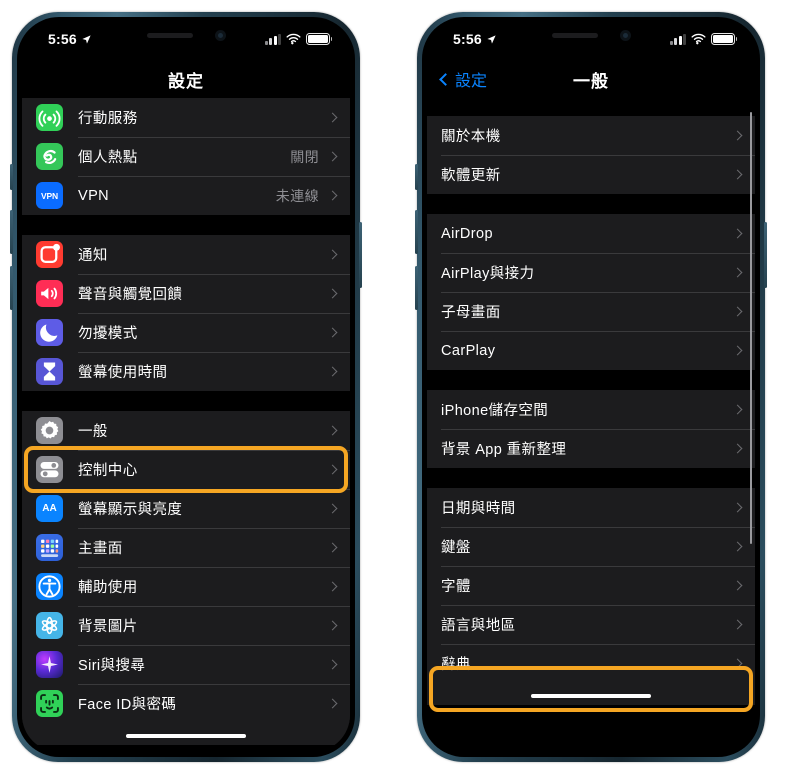  I want to click on settings-row-face-id-passcode: Face ID與密碼, so click(186, 703).